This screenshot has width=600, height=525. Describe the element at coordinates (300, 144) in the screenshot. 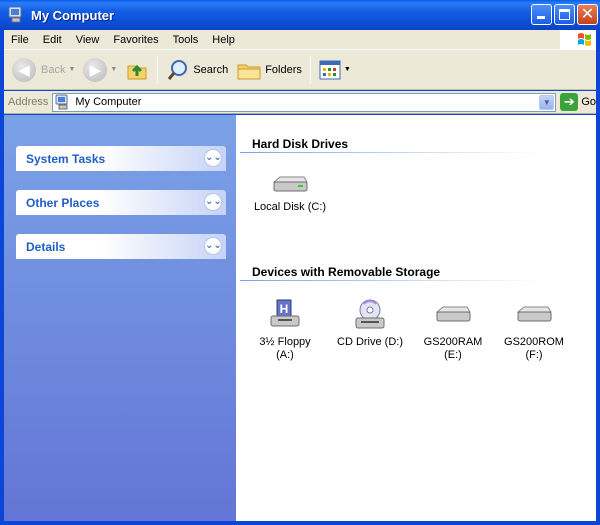

I see `section-heading-hard-disks: Hard Disk Drives` at that location.